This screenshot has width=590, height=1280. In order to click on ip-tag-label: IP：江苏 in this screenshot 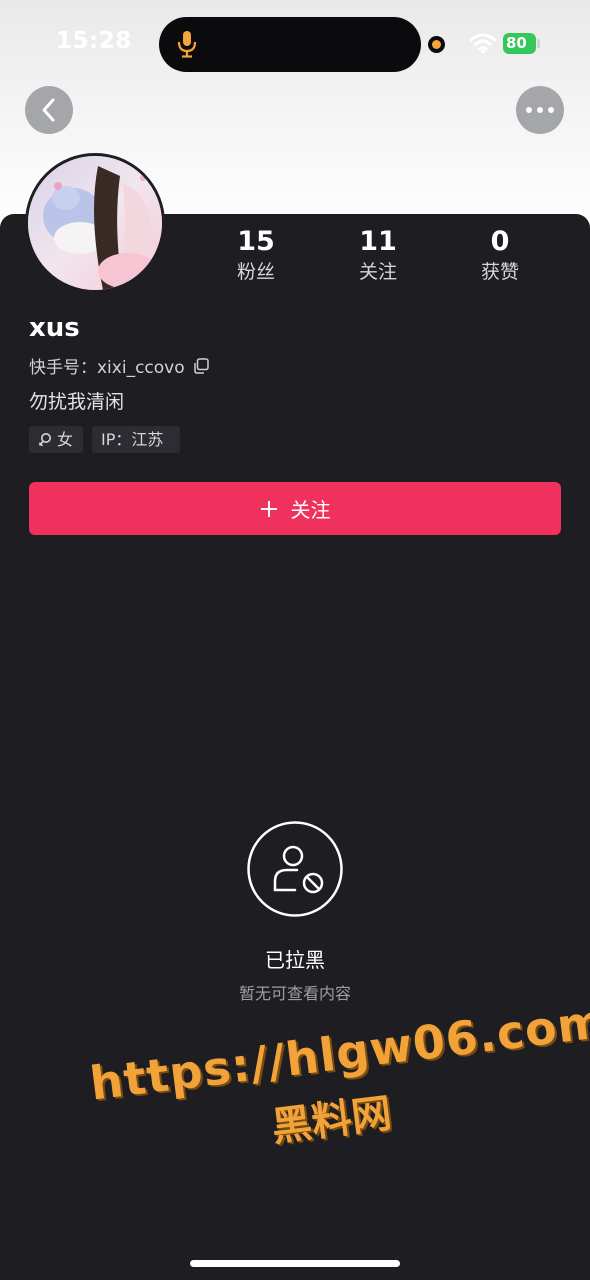, I will do `click(132, 439)`.